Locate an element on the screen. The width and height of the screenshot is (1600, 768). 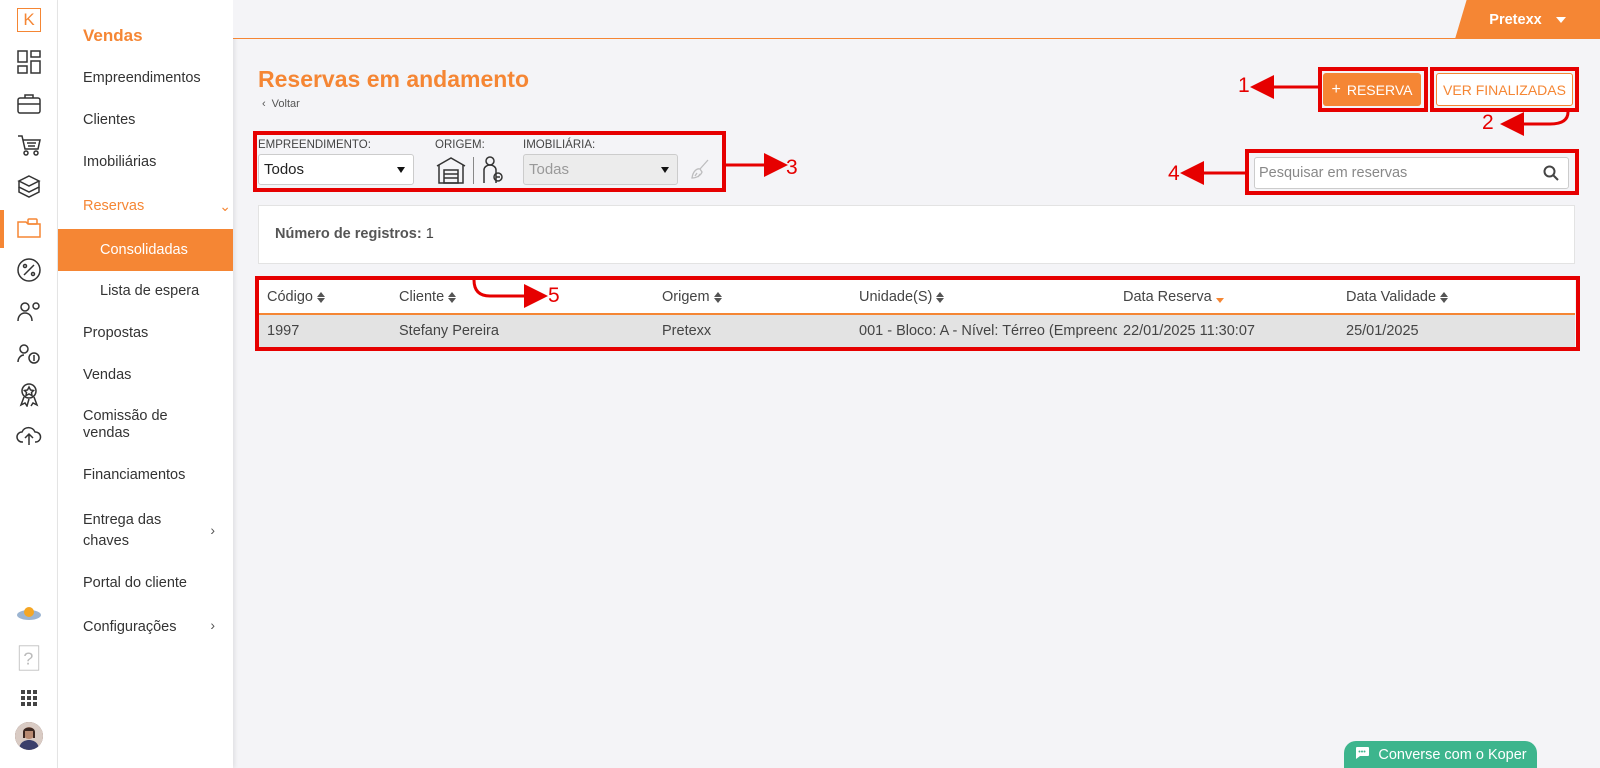
chat-label: Converse com o Koper is located at coordinates (1452, 754).